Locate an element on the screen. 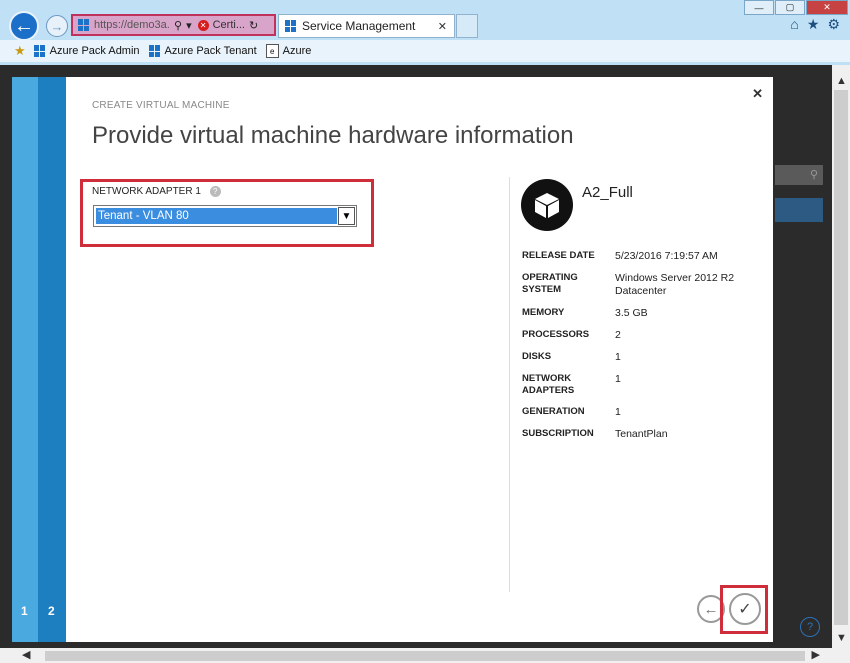 The width and height of the screenshot is (850, 663). detail-row: DISKS 1 is located at coordinates (642, 357).